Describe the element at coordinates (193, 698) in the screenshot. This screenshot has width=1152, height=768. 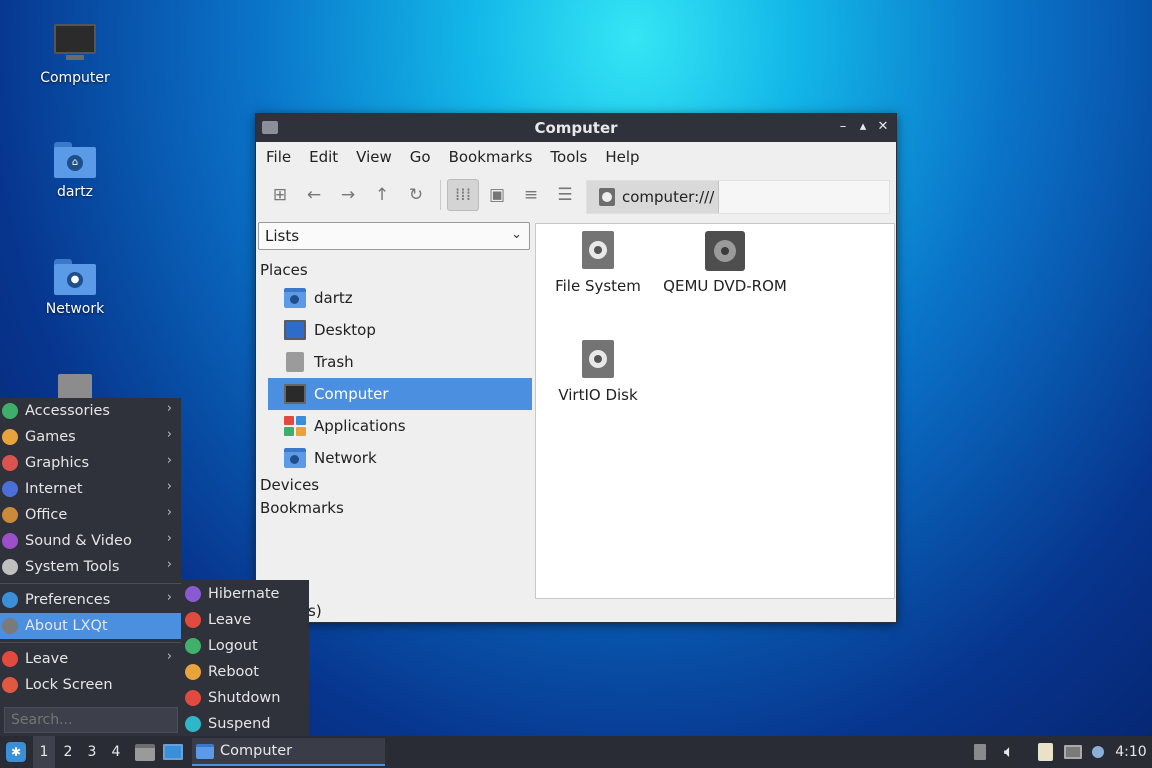
I see `shutdown-icon` at that location.